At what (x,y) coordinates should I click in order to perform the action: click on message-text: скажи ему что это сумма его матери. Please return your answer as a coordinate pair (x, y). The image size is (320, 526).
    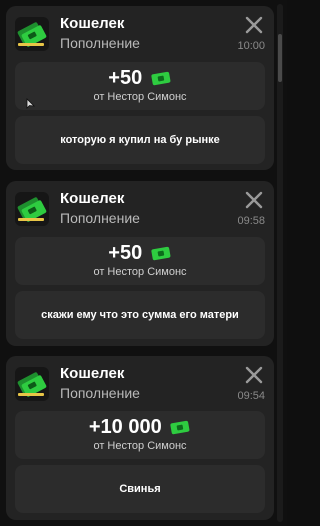
    Looking at the image, I should click on (140, 314).